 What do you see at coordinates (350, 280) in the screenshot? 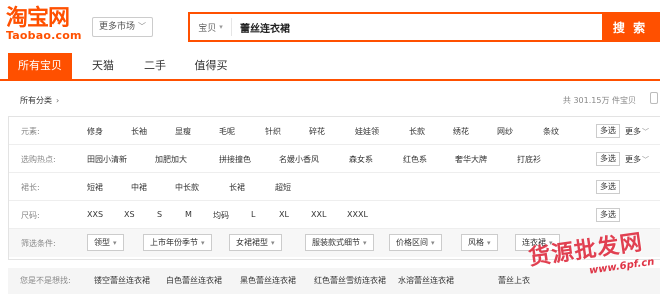
I see `related-search-link: 红色蕾丝雪纺连衣裙` at bounding box center [350, 280].